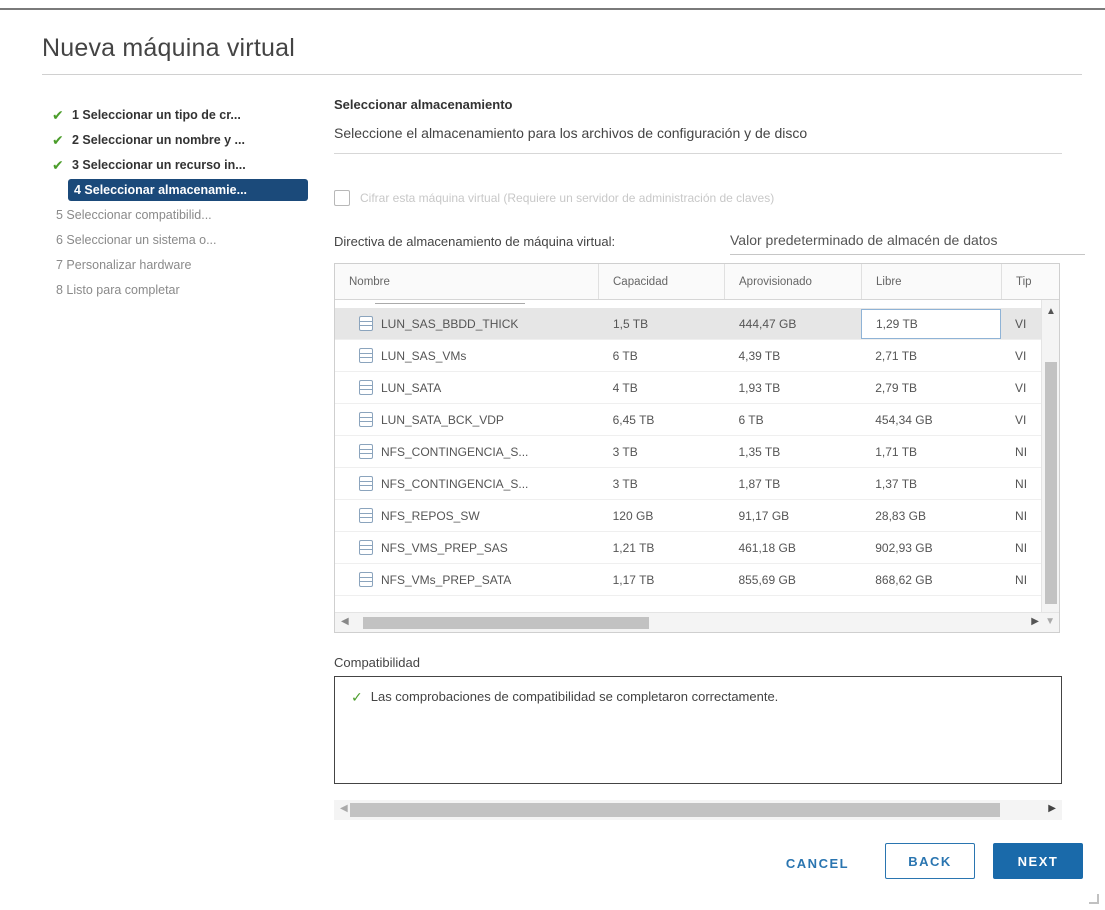  What do you see at coordinates (932, 281) in the screenshot?
I see `column-header-free: Libre` at bounding box center [932, 281].